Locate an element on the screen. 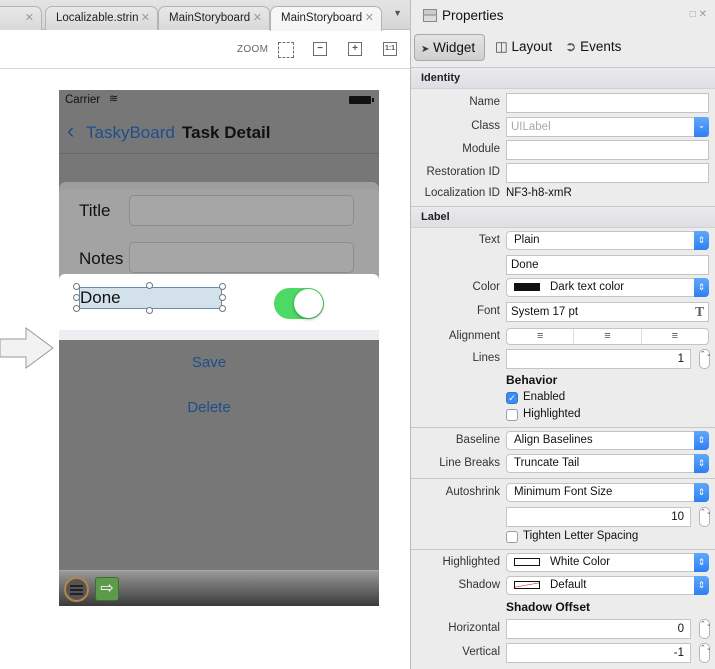  zoom-label: ZOOM is located at coordinates (253, 49).